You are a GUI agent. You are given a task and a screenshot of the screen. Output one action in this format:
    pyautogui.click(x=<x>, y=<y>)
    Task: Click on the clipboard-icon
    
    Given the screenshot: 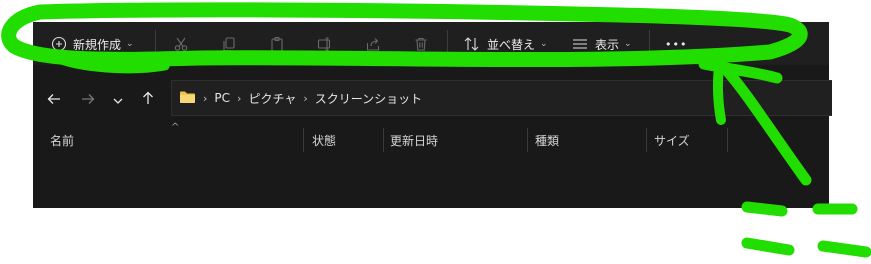 What is the action you would take?
    pyautogui.click(x=277, y=44)
    